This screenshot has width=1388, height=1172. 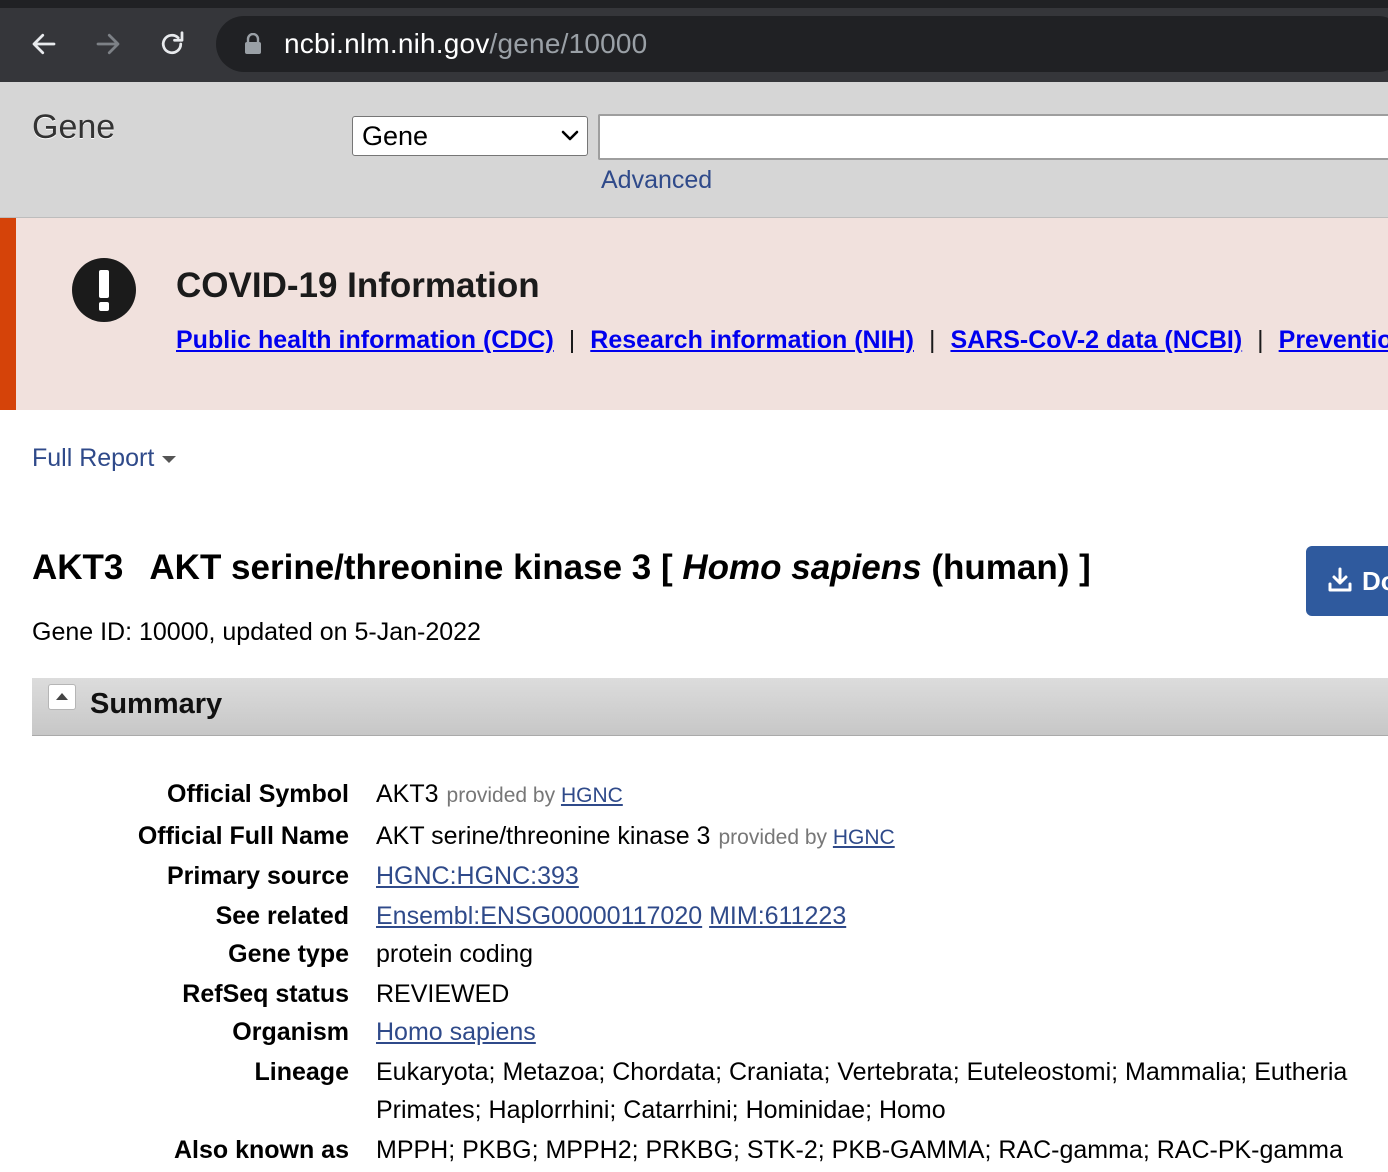 I want to click on summary-title: Summary, so click(x=156, y=704).